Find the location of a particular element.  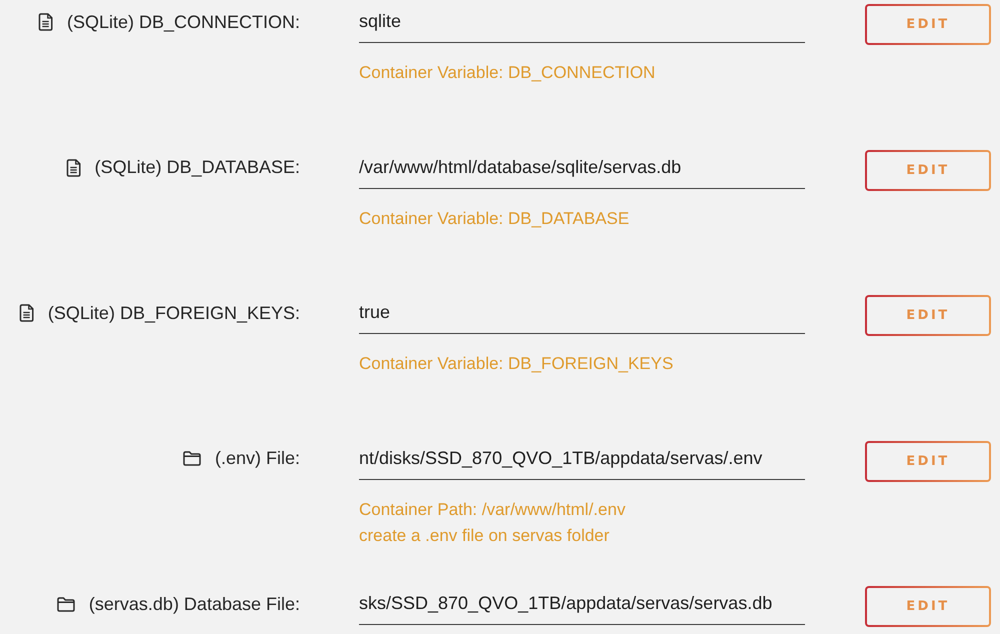

text-field: true is located at coordinates (582, 313).